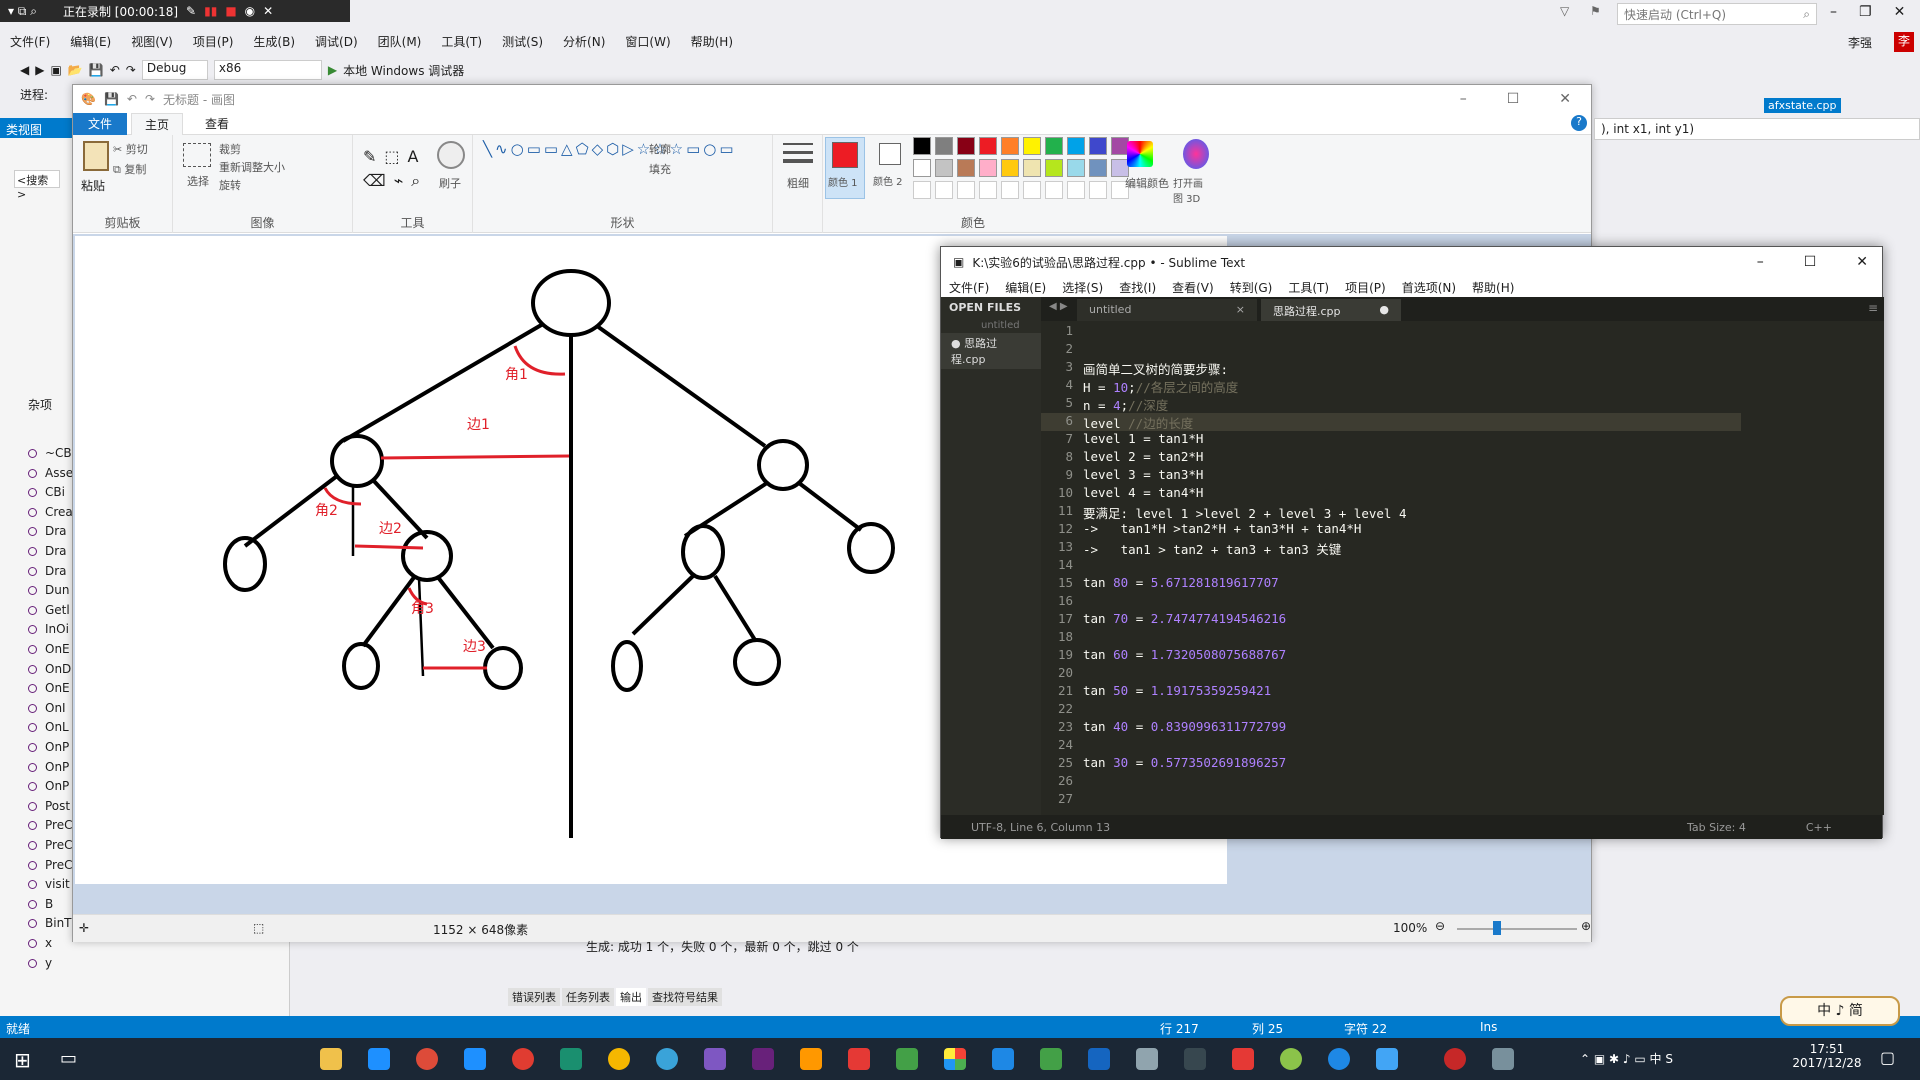 The image size is (1920, 1080). What do you see at coordinates (451, 155) in the screenshot?
I see `brush-icon` at bounding box center [451, 155].